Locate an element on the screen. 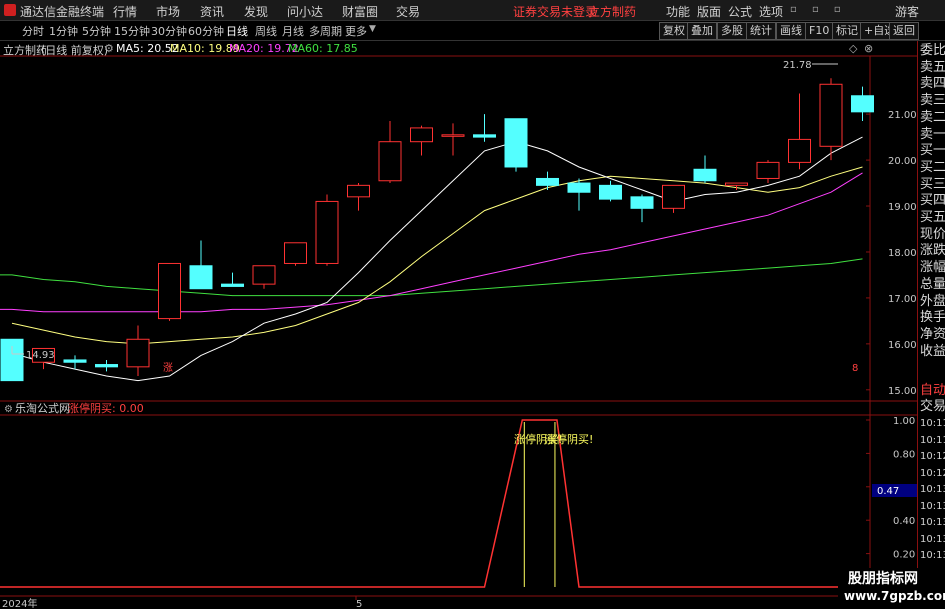 This screenshot has width=945, height=609. side-panel-item: 买一 is located at coordinates (932, 150).